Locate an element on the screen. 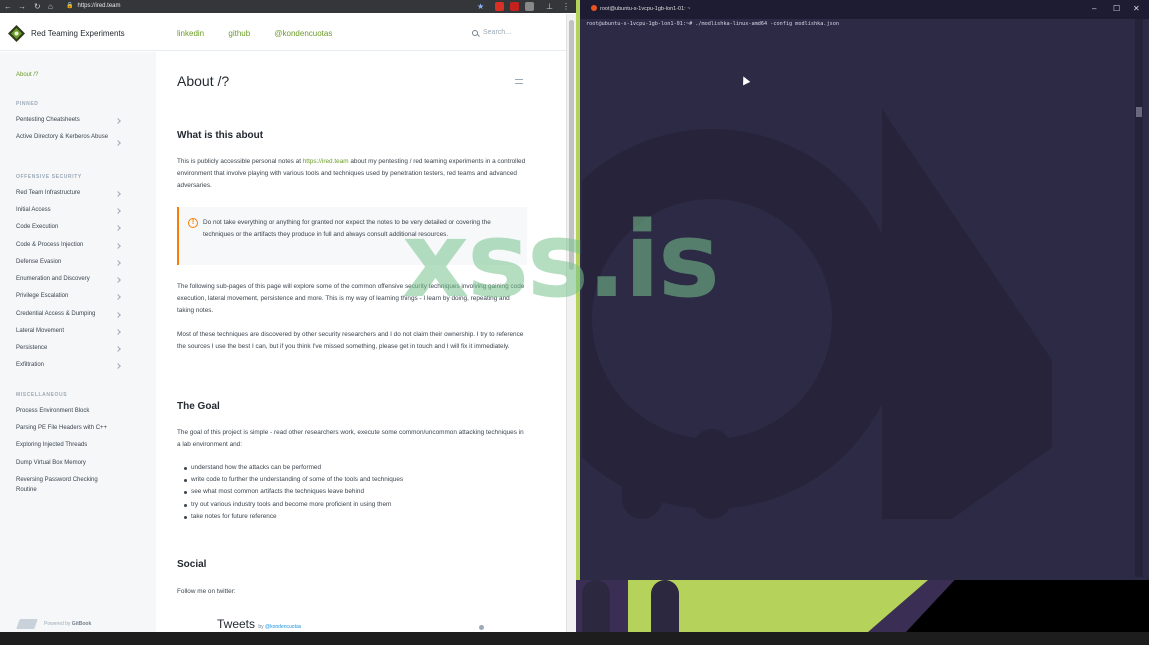 The height and width of the screenshot is (645, 1149). terminal-title: root@ubuntu-s-1vcpu-1gb-lon1-01: ~ is located at coordinates (645, 9).